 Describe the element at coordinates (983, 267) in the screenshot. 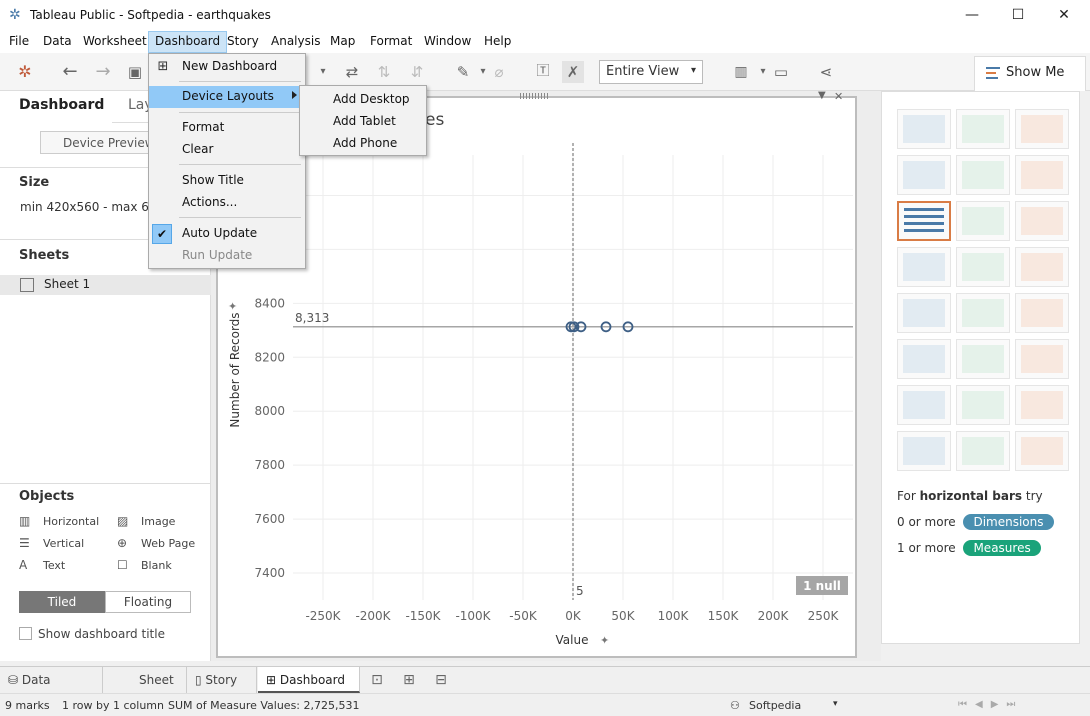

I see `chart-type-circle-views-icon` at that location.